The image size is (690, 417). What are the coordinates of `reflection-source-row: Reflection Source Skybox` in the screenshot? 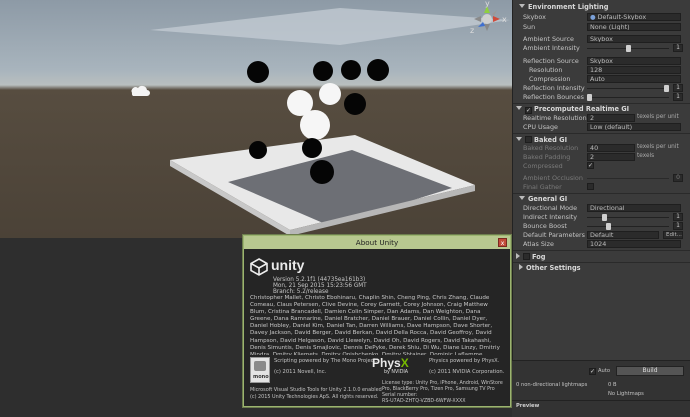 It's located at (603, 61).